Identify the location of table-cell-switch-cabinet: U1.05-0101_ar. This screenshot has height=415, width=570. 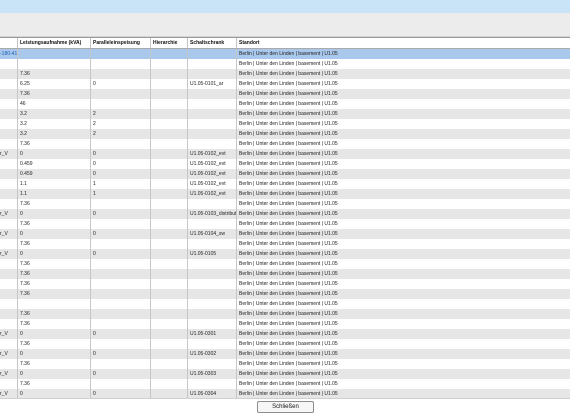
(212, 84).